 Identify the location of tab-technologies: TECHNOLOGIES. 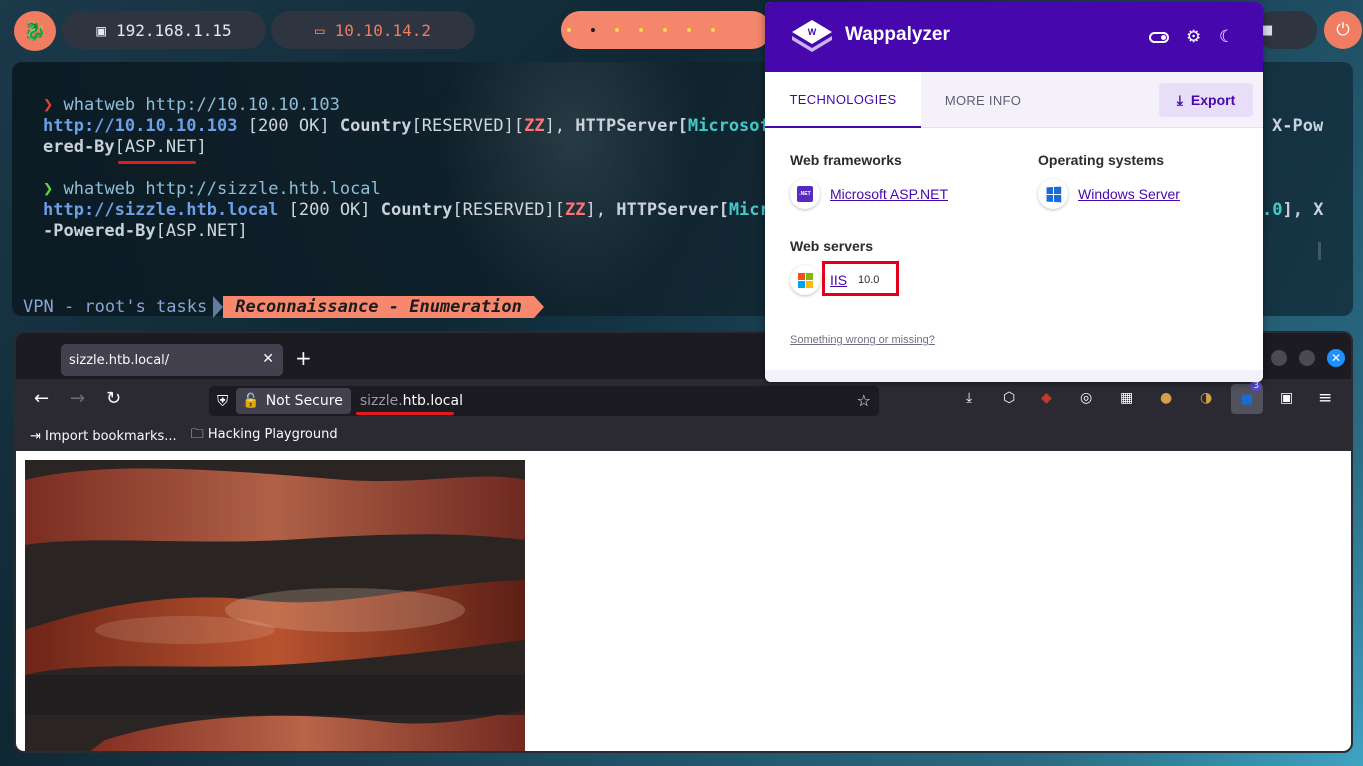
(843, 100).